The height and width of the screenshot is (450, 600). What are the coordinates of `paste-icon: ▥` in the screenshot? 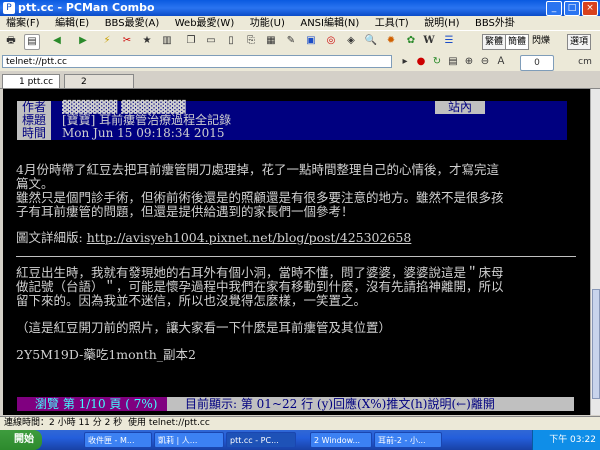 It's located at (167, 41).